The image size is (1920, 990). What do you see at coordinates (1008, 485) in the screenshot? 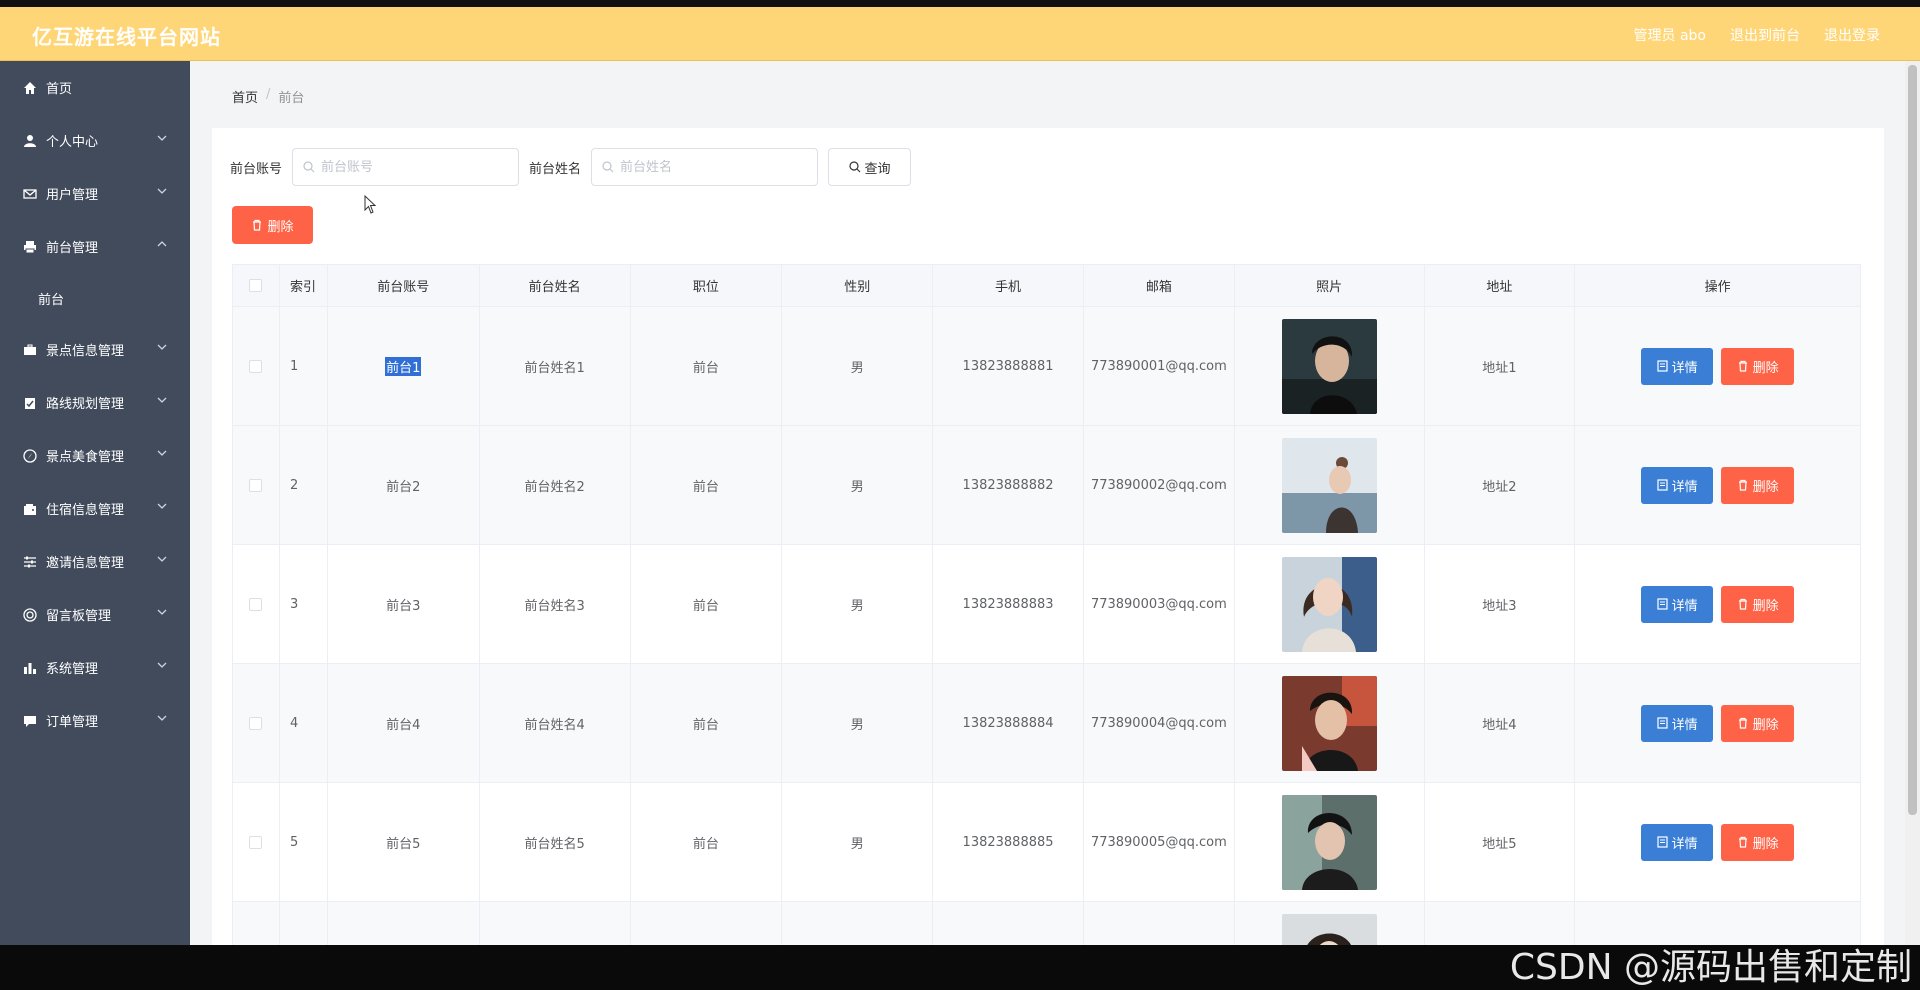
I see `cell-phone: 13823888882` at bounding box center [1008, 485].